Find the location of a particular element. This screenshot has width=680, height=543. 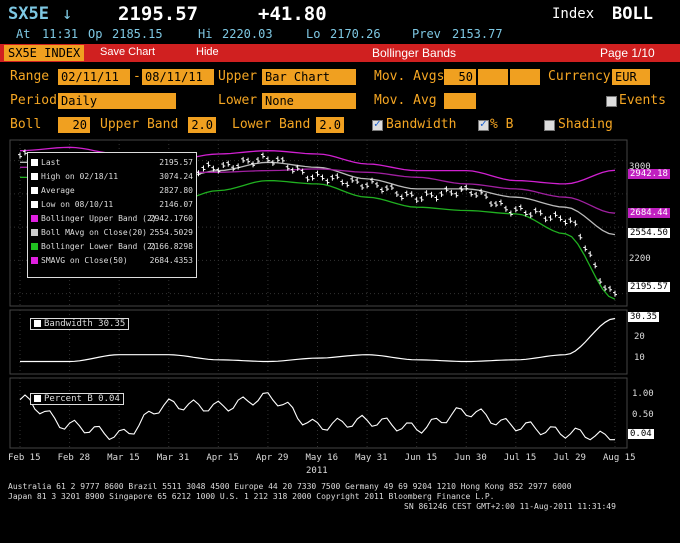

range-from-field: 02/11/11 is located at coordinates (94, 77).